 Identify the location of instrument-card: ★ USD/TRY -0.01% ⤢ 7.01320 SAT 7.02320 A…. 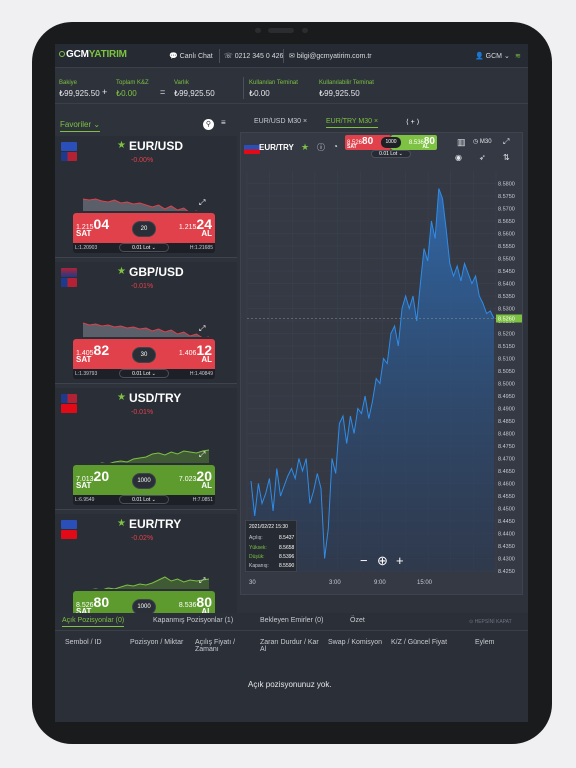
(146, 449).